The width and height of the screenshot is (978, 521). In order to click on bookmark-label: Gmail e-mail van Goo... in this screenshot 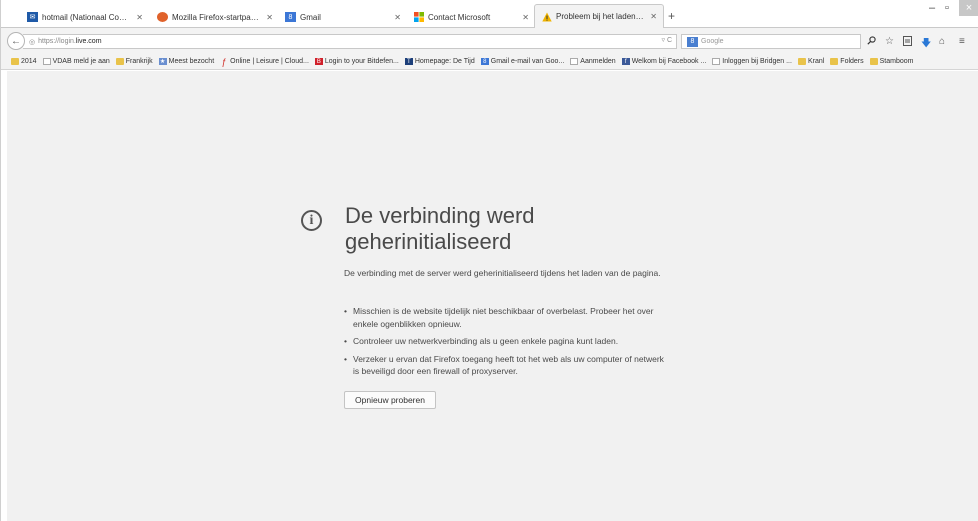, I will do `click(527, 61)`.